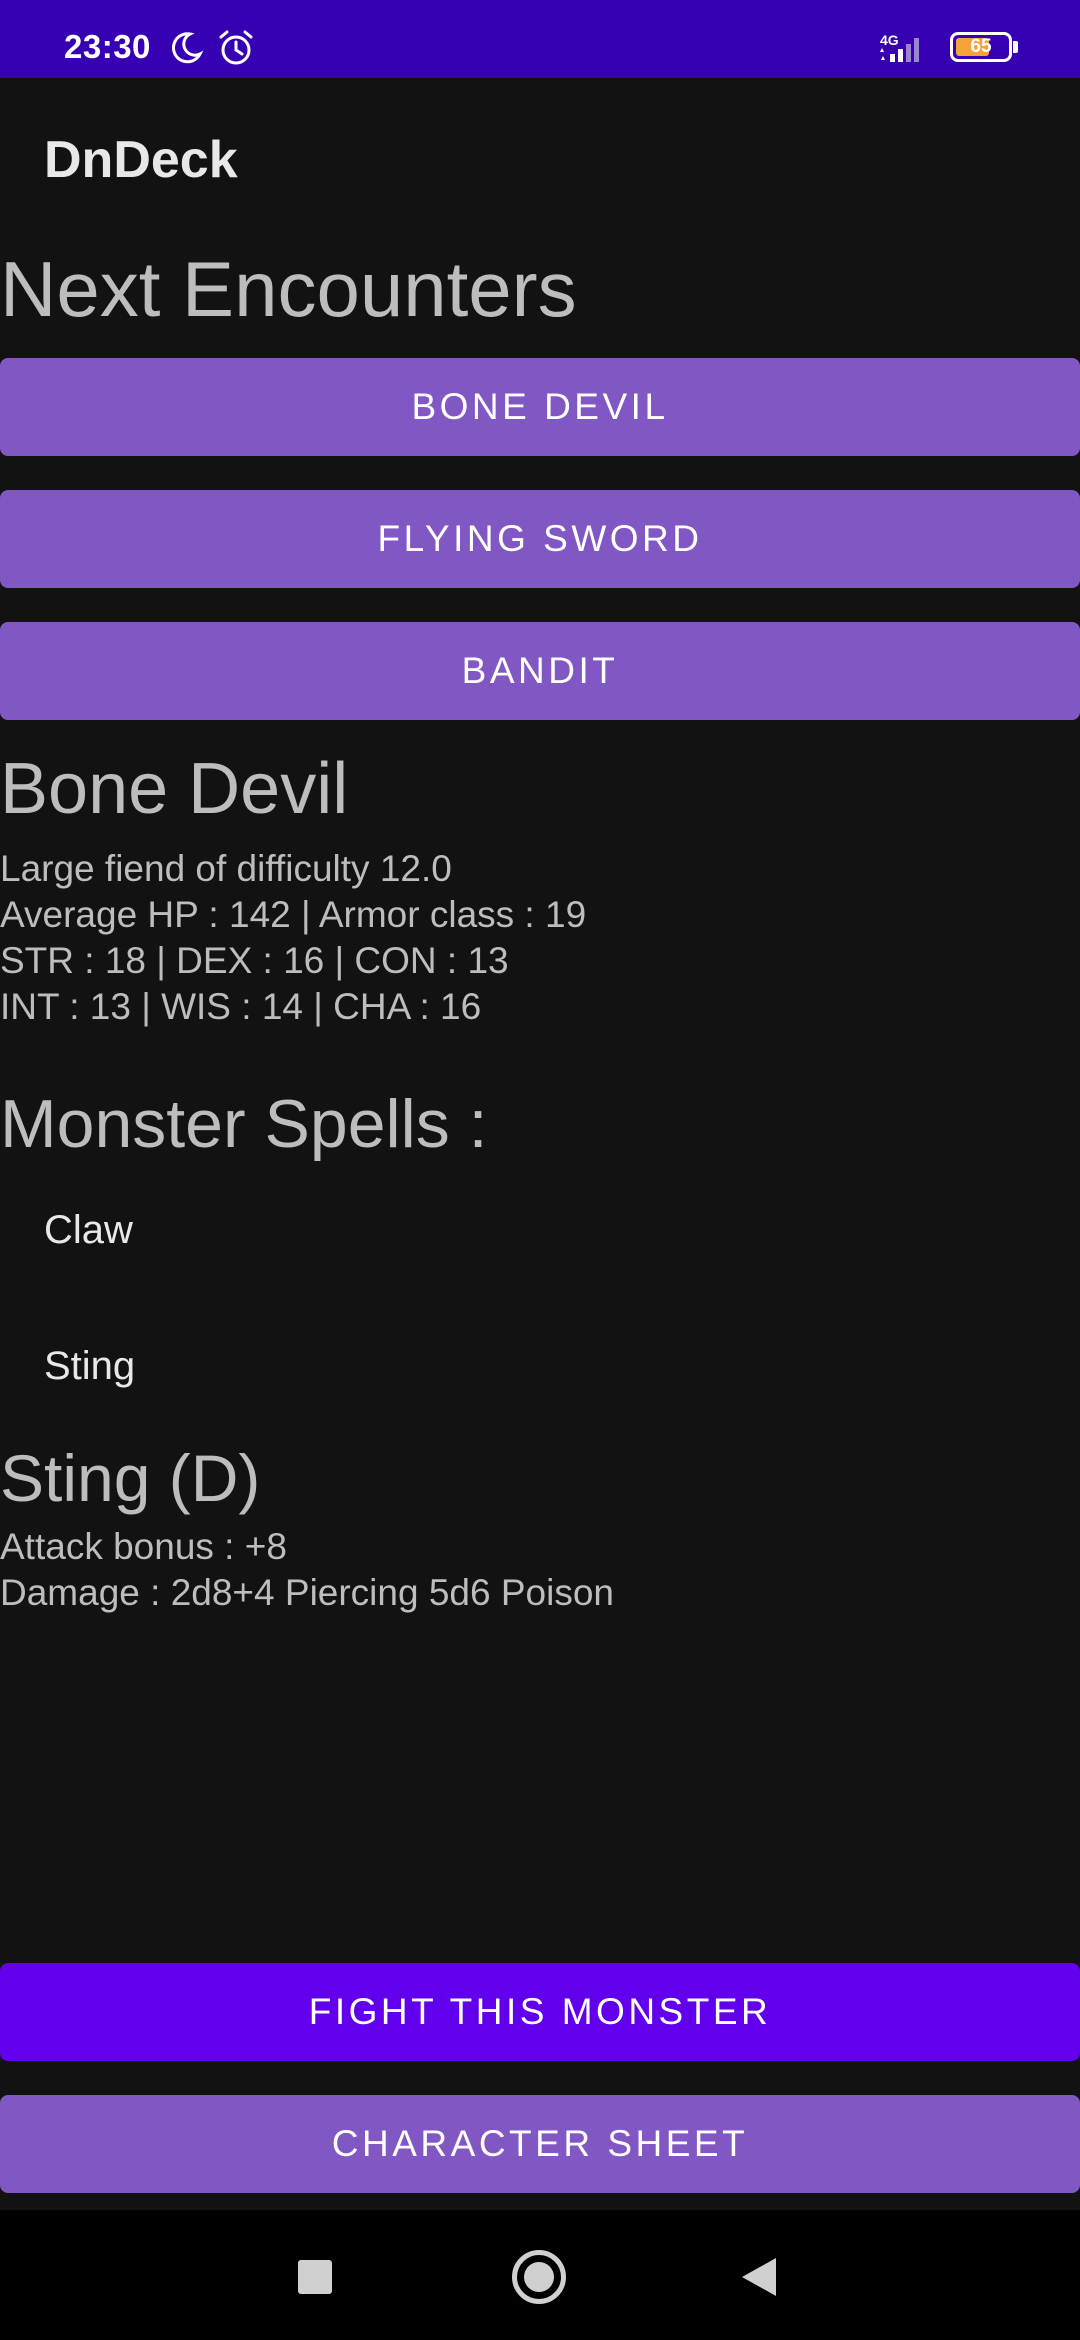 The height and width of the screenshot is (2340, 1080). What do you see at coordinates (226, 868) in the screenshot?
I see `monster-description: Large fiend of difficulty 12.0` at bounding box center [226, 868].